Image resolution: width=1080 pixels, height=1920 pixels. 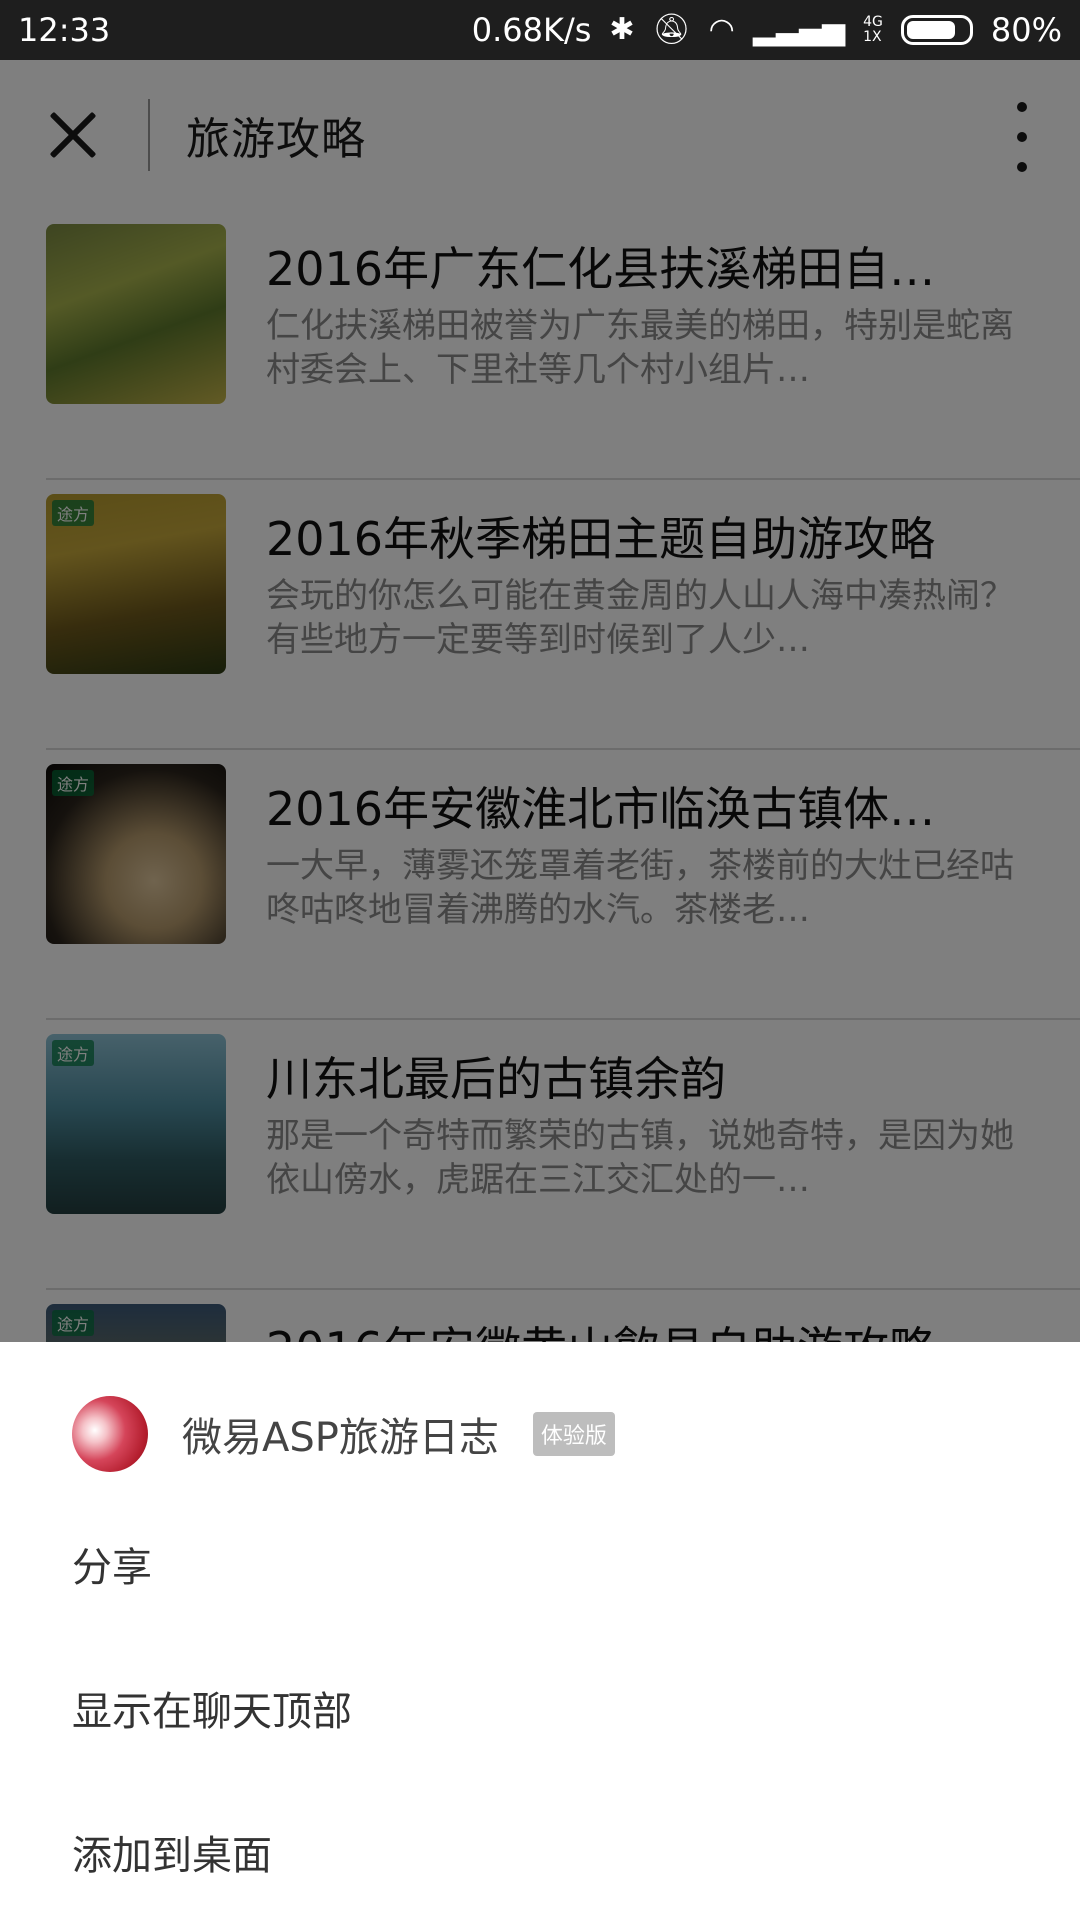 I want to click on mute-icon: 🔕︎, so click(x=671, y=29).